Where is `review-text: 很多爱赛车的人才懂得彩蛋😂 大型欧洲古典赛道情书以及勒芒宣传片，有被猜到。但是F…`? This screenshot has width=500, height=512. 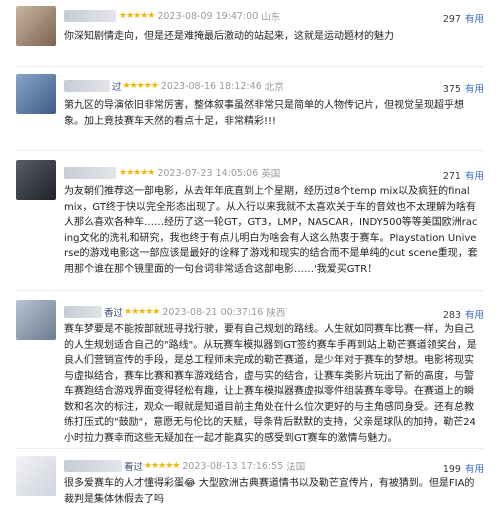
review-text: 很多爱赛车的人才懂得彩蛋😂 大型欧洲古典赛道情书以及勒芒宣传片，有被猜到。但是F… is located at coordinates (269, 491).